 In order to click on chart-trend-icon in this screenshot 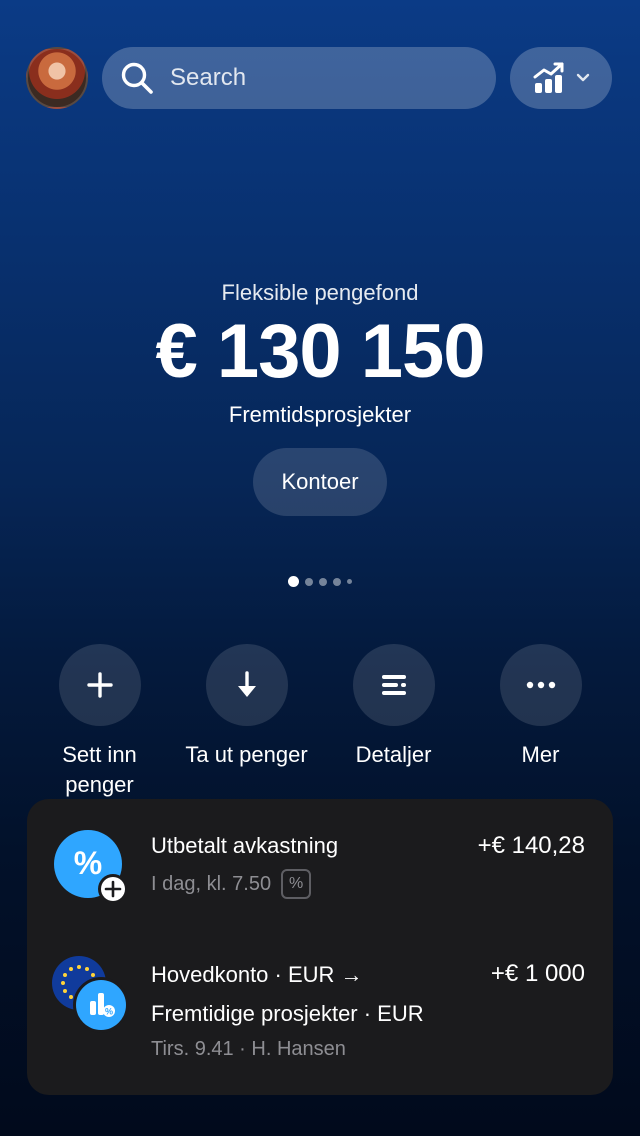, I will do `click(548, 77)`.